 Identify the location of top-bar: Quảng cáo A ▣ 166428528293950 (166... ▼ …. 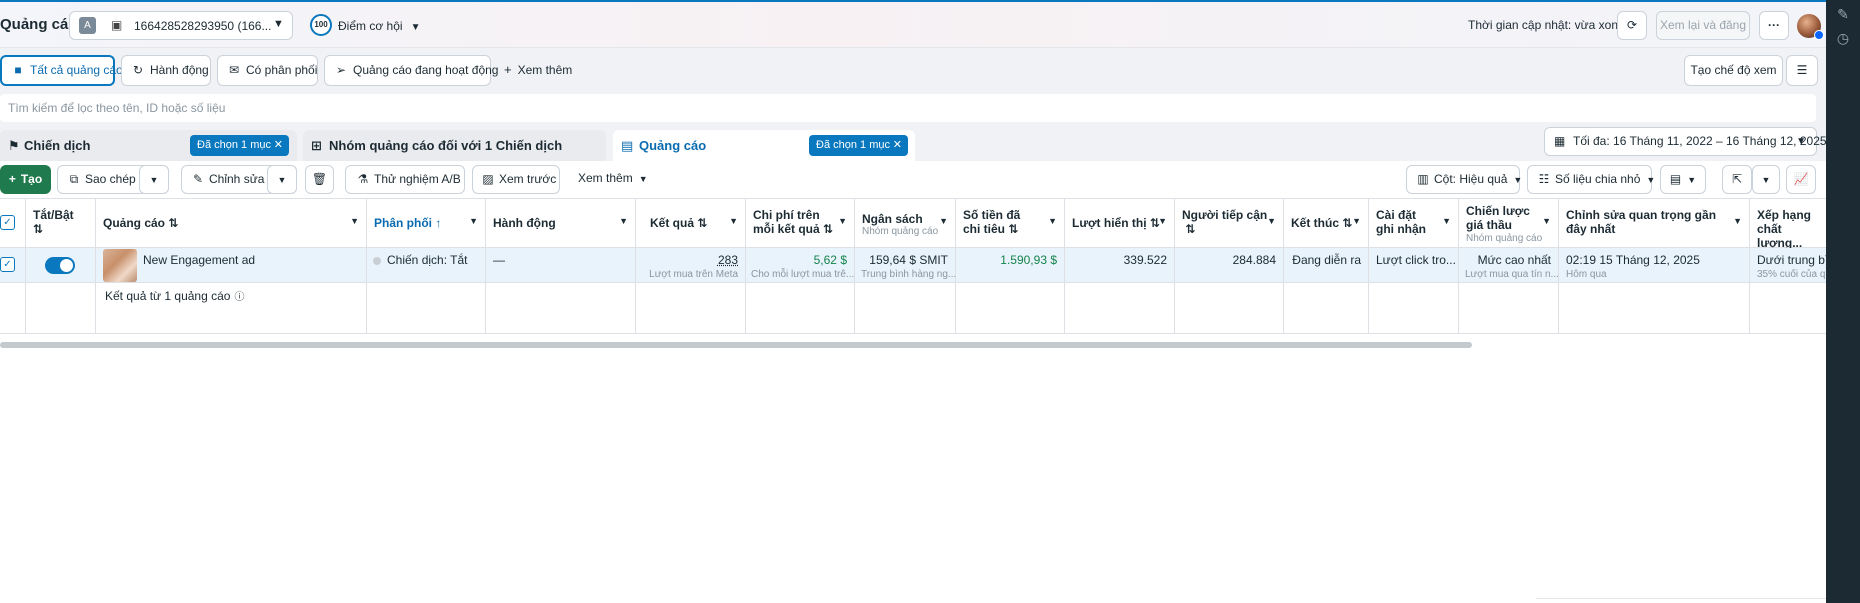
(913, 25).